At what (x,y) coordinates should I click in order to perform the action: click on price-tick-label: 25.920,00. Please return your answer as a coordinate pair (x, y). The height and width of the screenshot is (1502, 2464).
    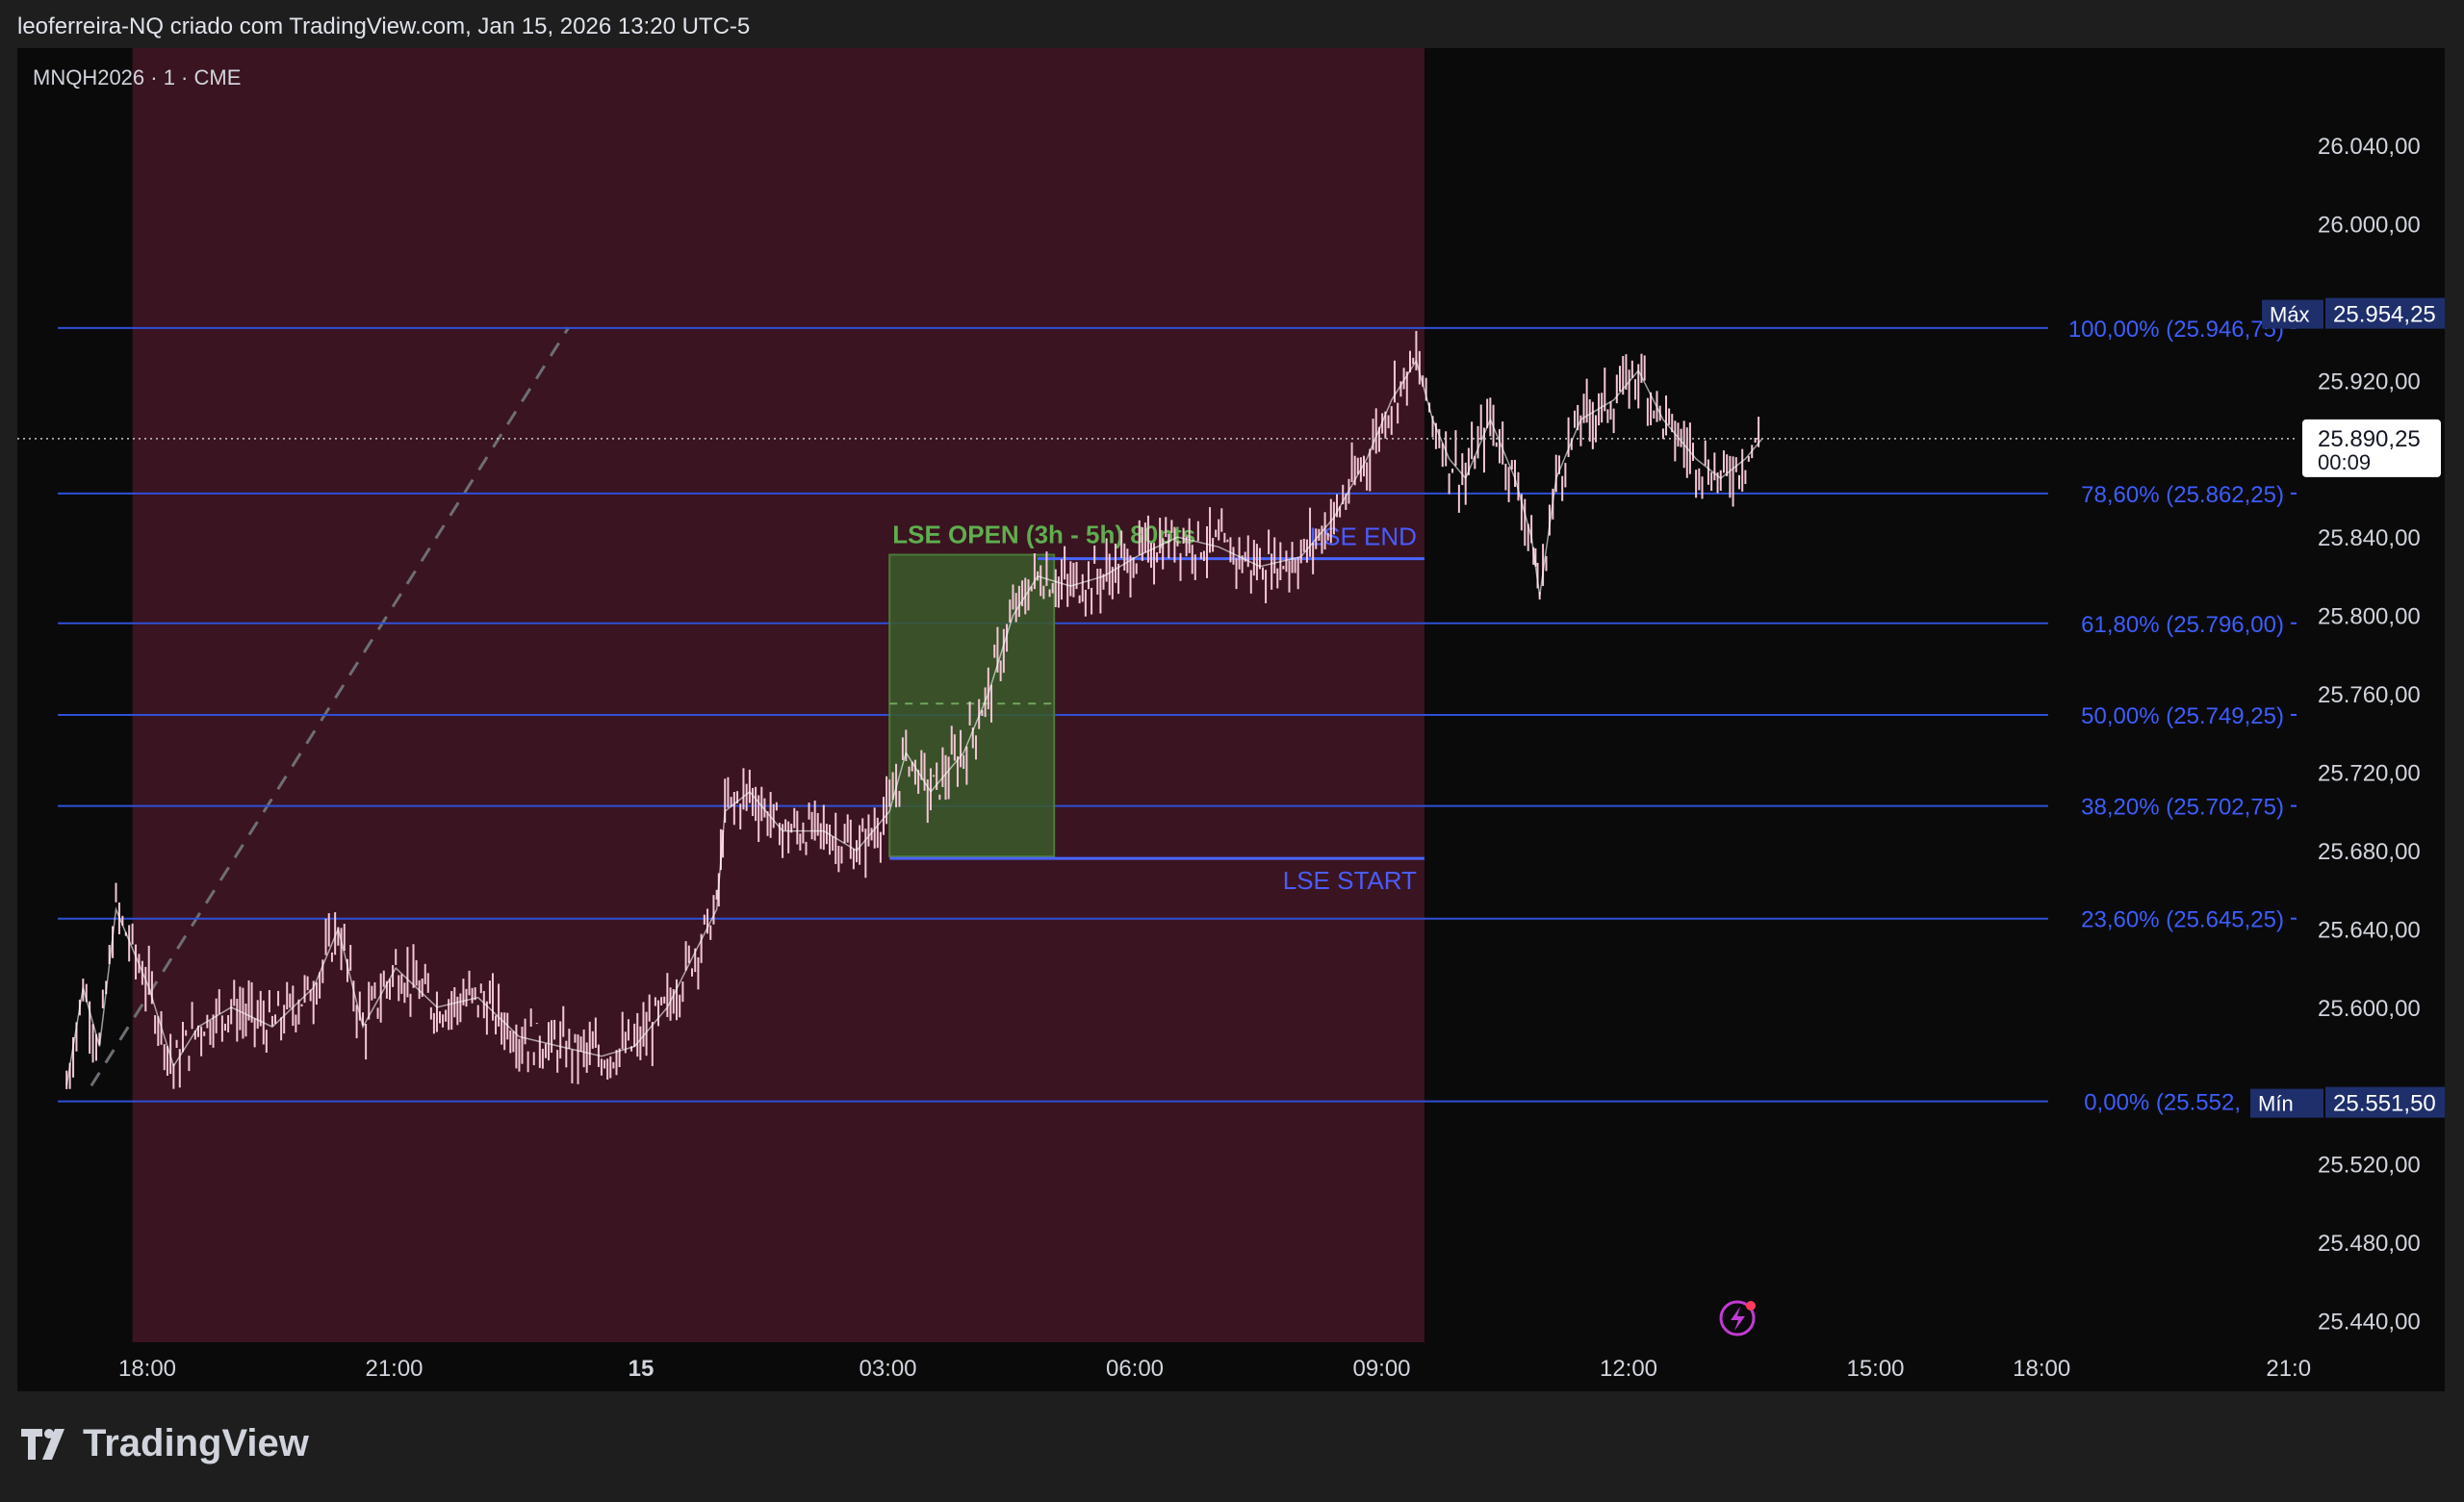
    Looking at the image, I should click on (2369, 382).